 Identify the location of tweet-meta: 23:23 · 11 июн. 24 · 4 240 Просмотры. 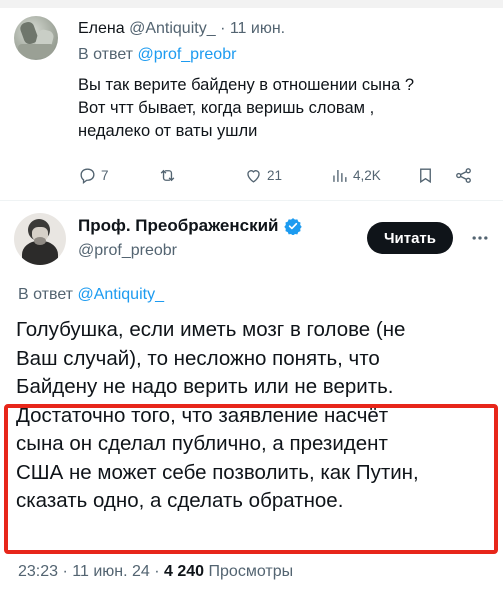
(155, 572).